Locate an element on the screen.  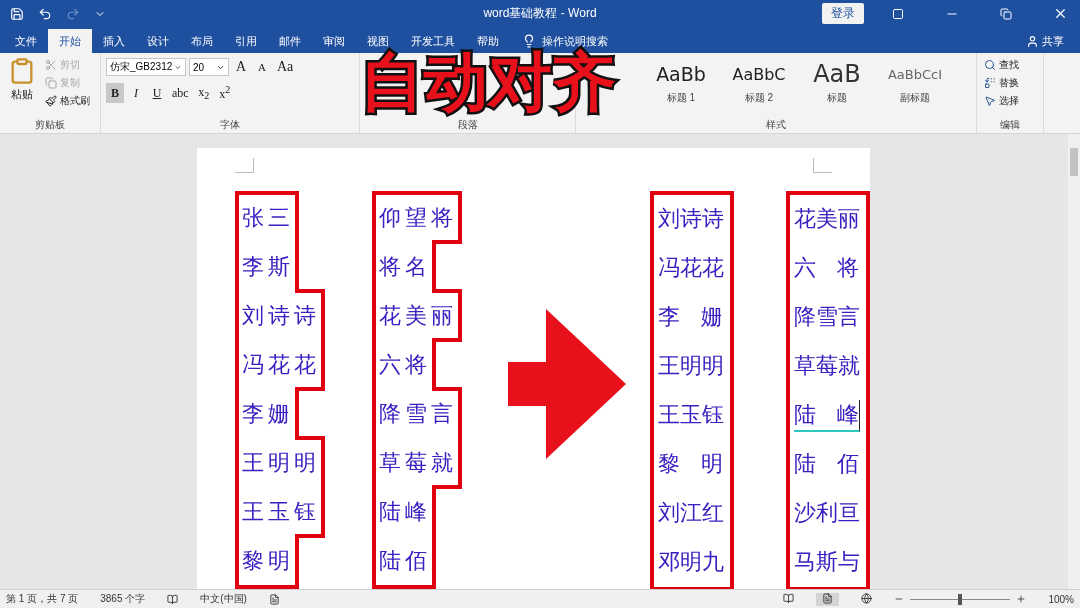
language-indicator: 中文(中国) is located at coordinates (223, 599).